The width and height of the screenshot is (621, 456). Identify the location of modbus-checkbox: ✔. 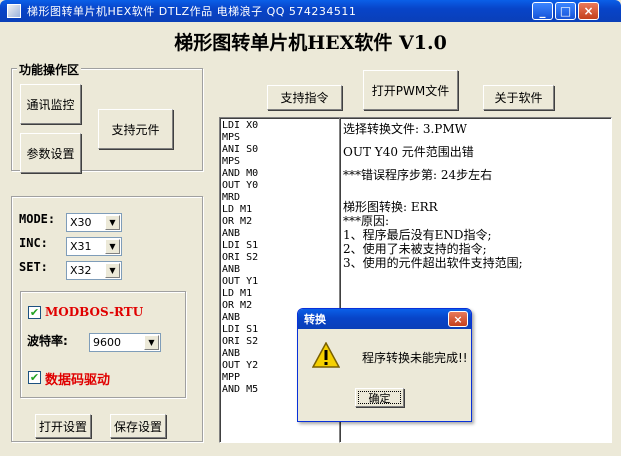
(34, 312).